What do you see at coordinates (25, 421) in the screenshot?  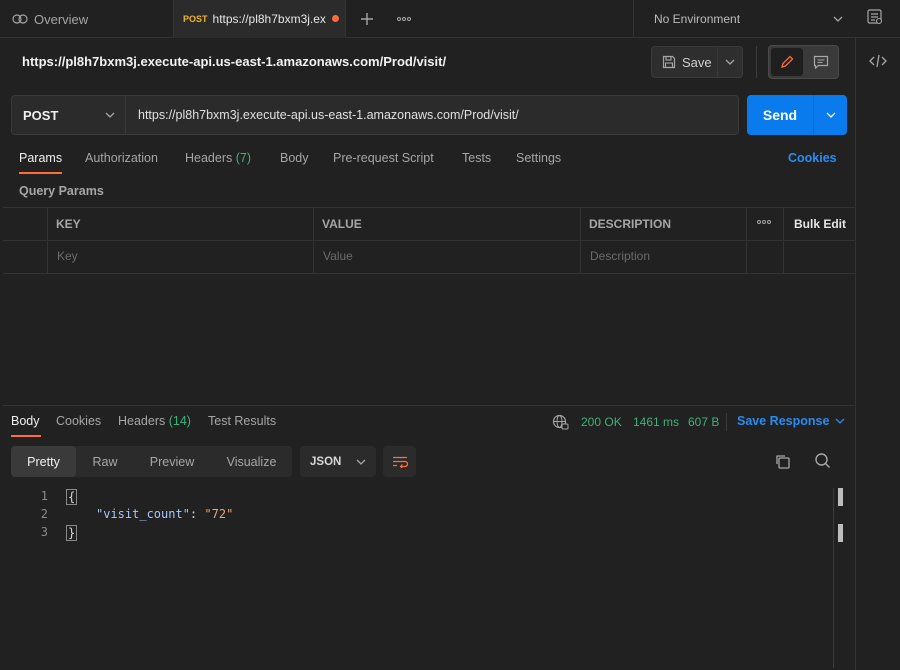 I see `response-tab-body: Body` at bounding box center [25, 421].